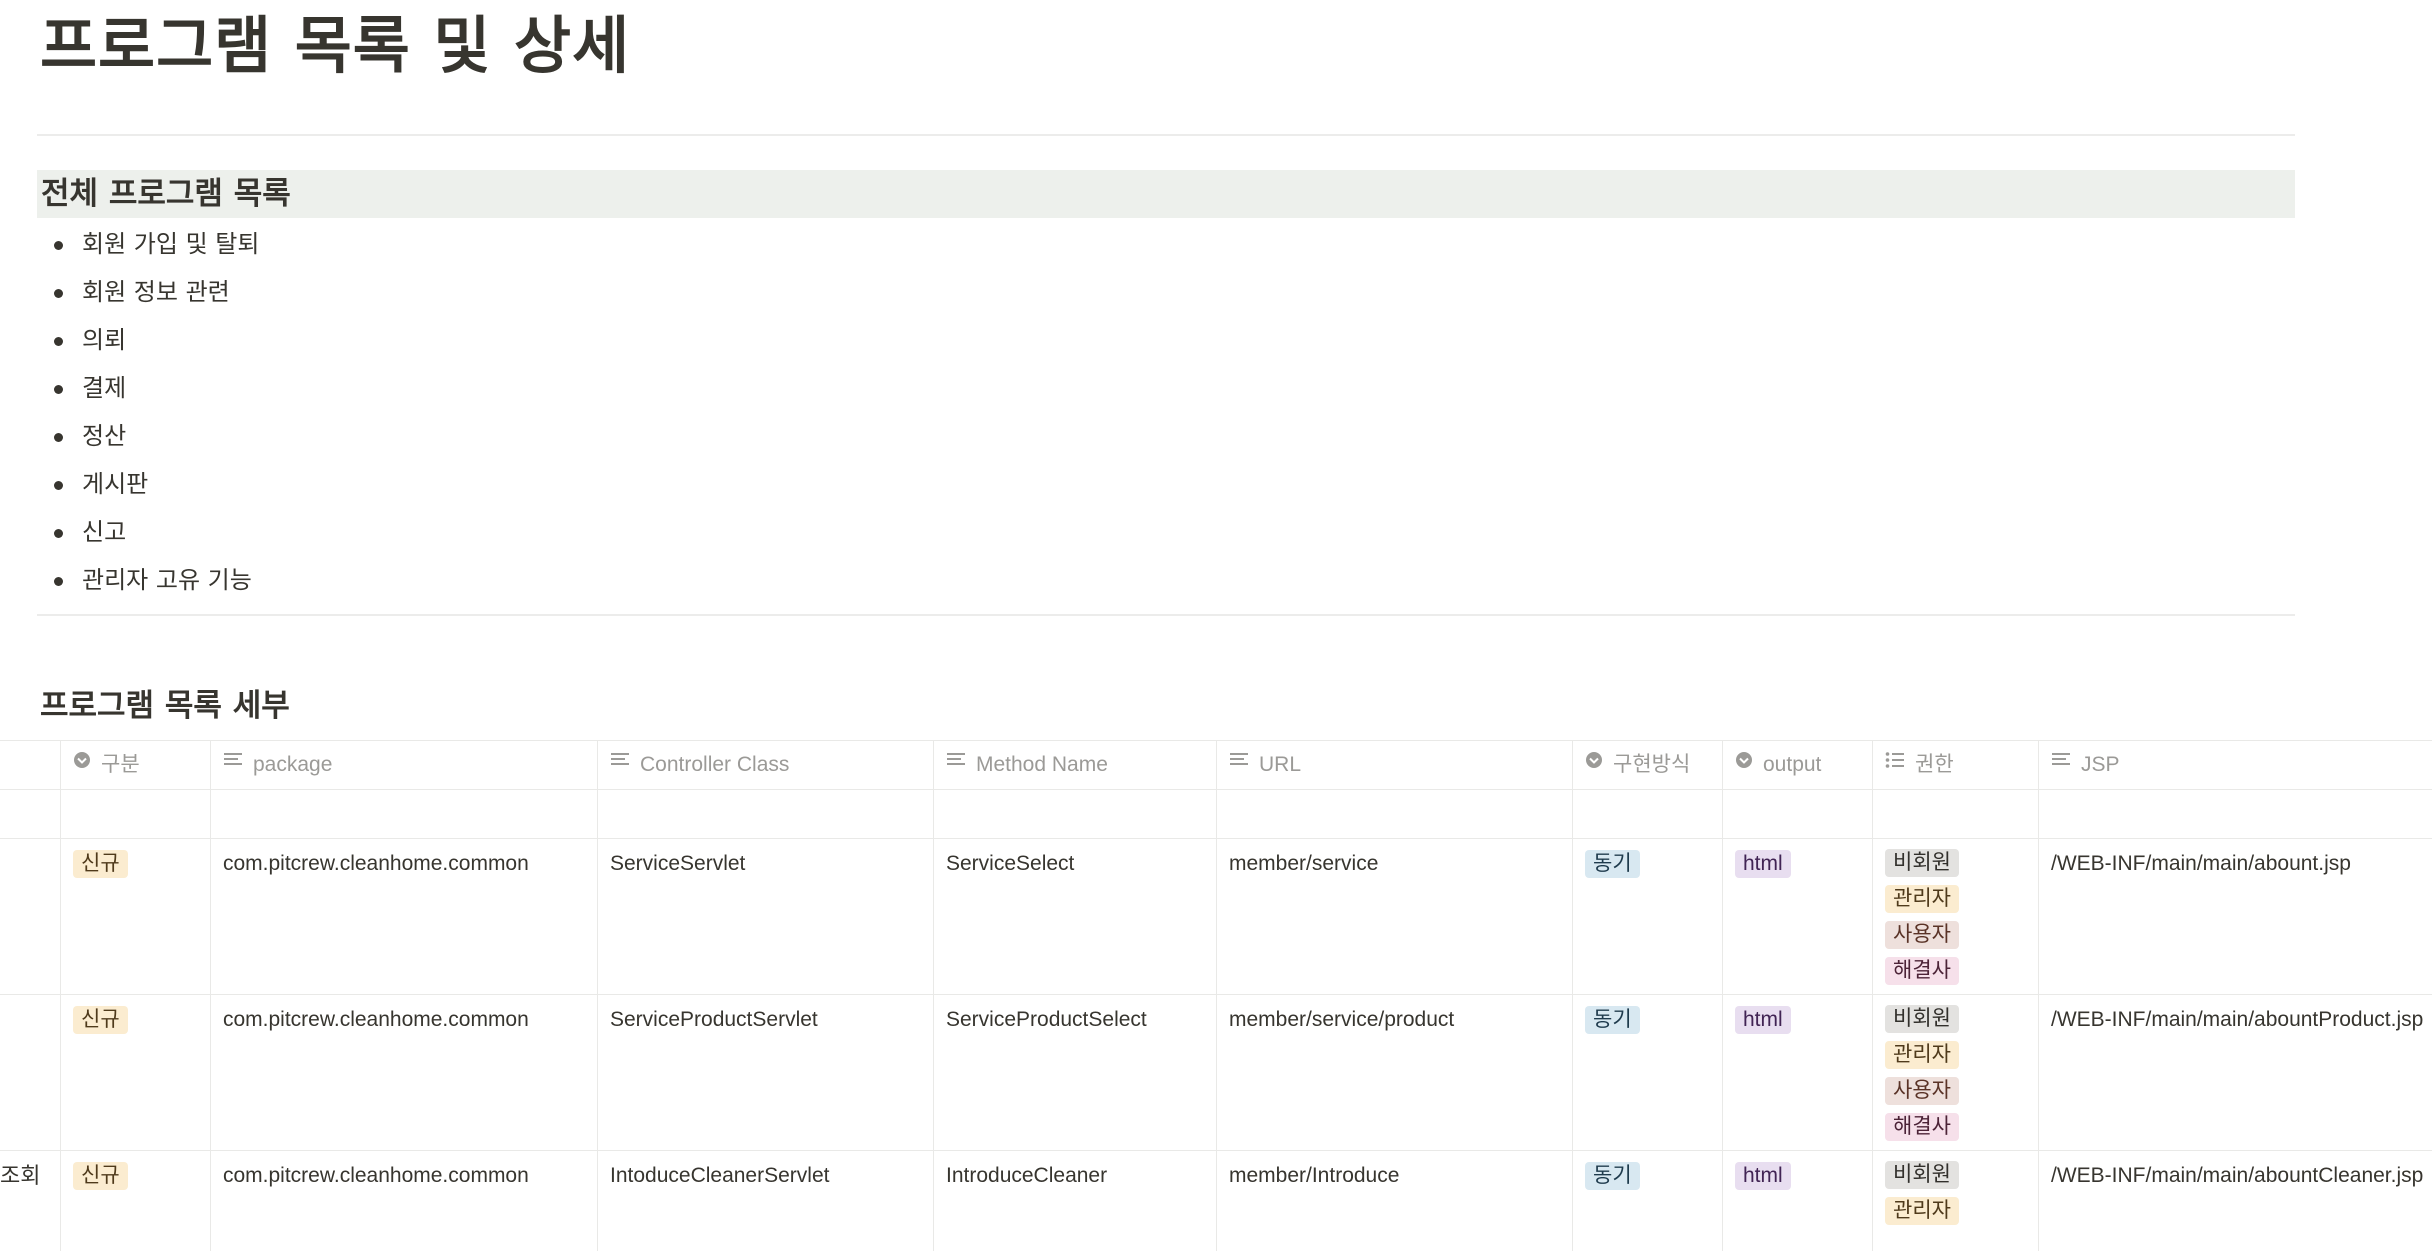 The height and width of the screenshot is (1251, 2432). I want to click on jsp-cell-text: /WEB-INF/main/main/abount.jsp, so click(2201, 863).